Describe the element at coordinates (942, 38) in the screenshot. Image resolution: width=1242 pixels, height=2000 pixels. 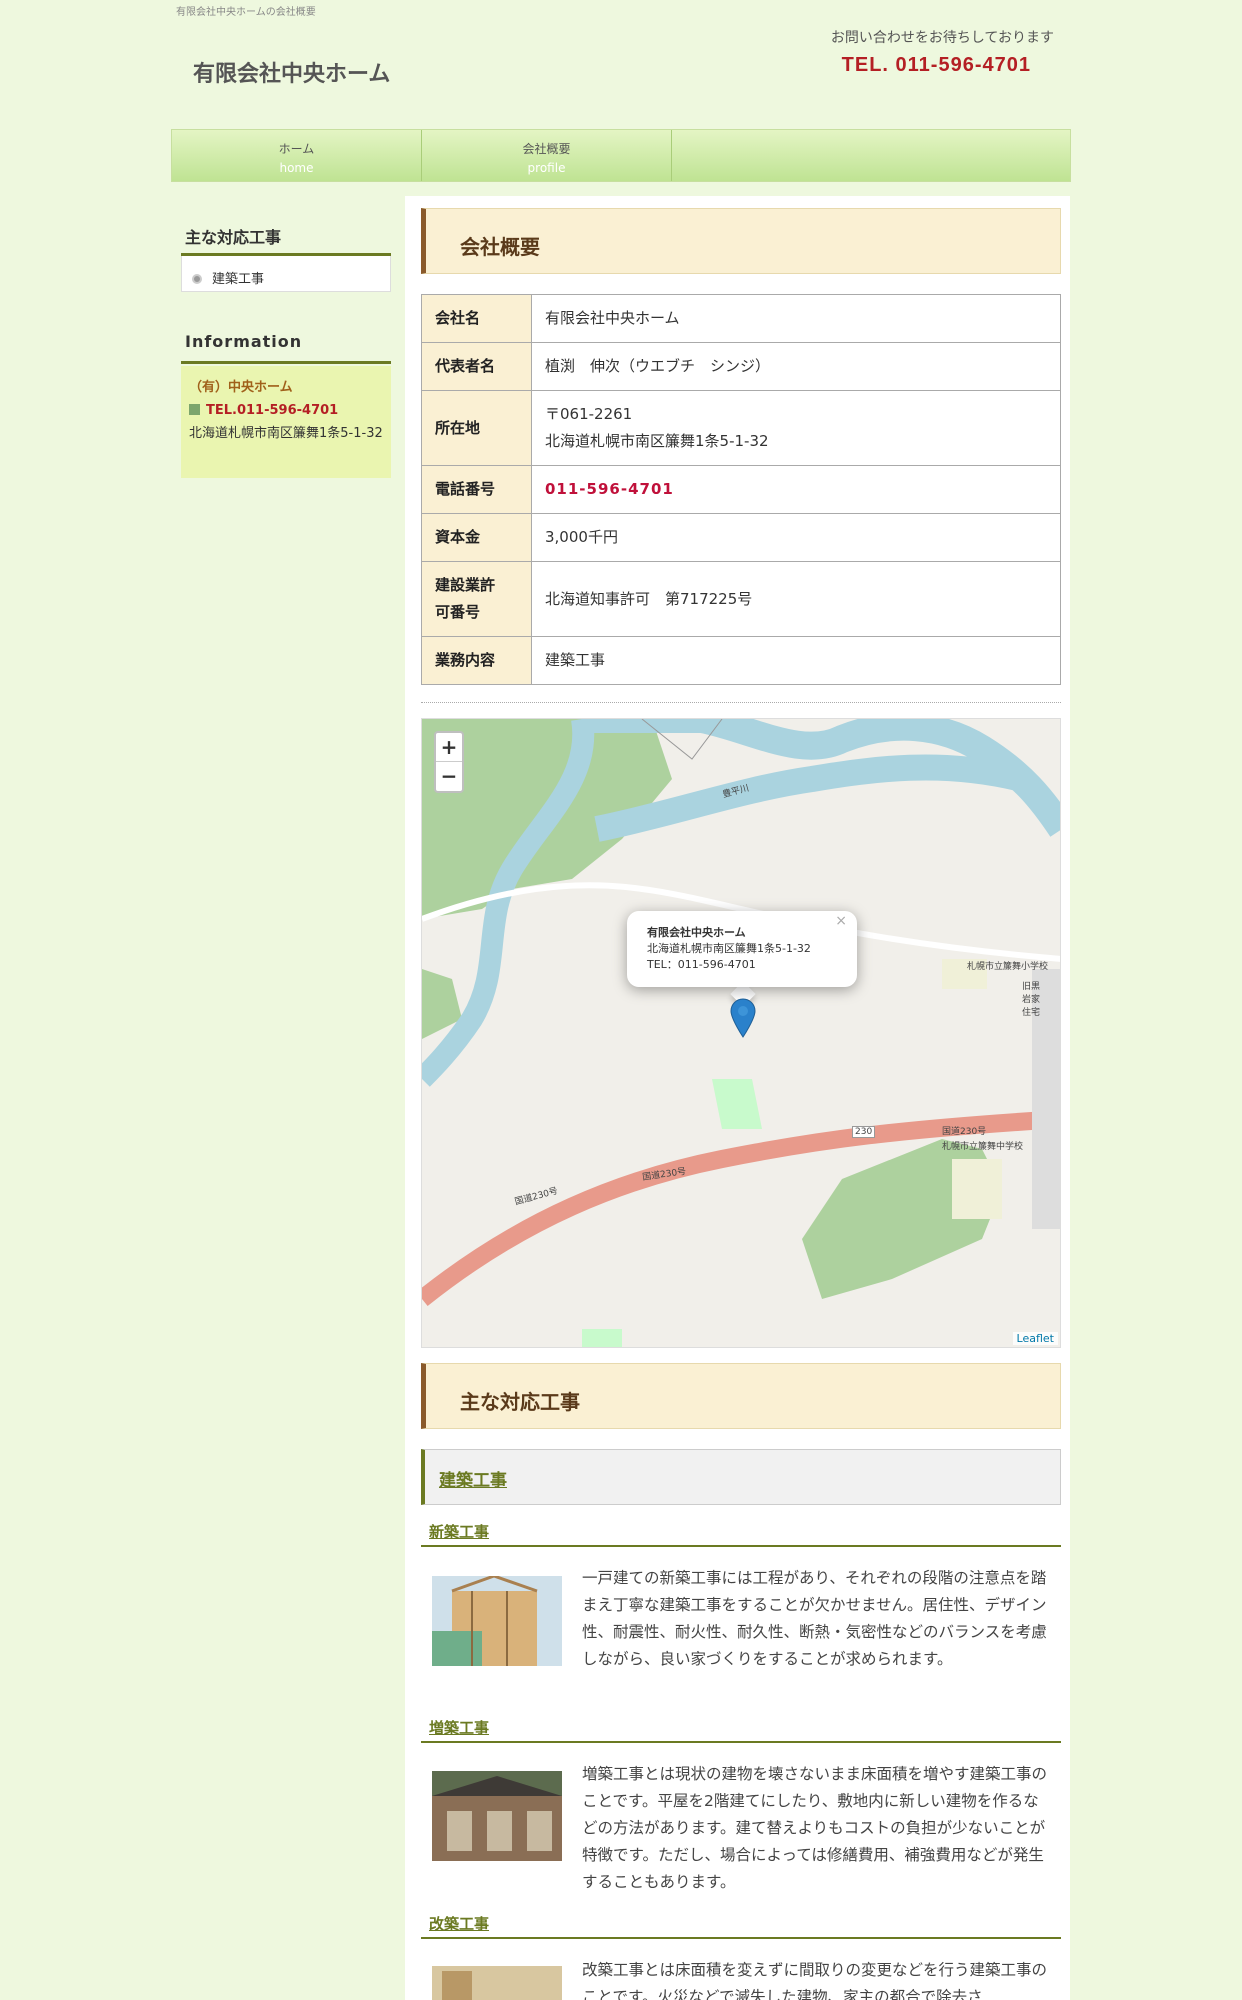
I see `contact-message: お問い合わせをお待ちしております` at that location.